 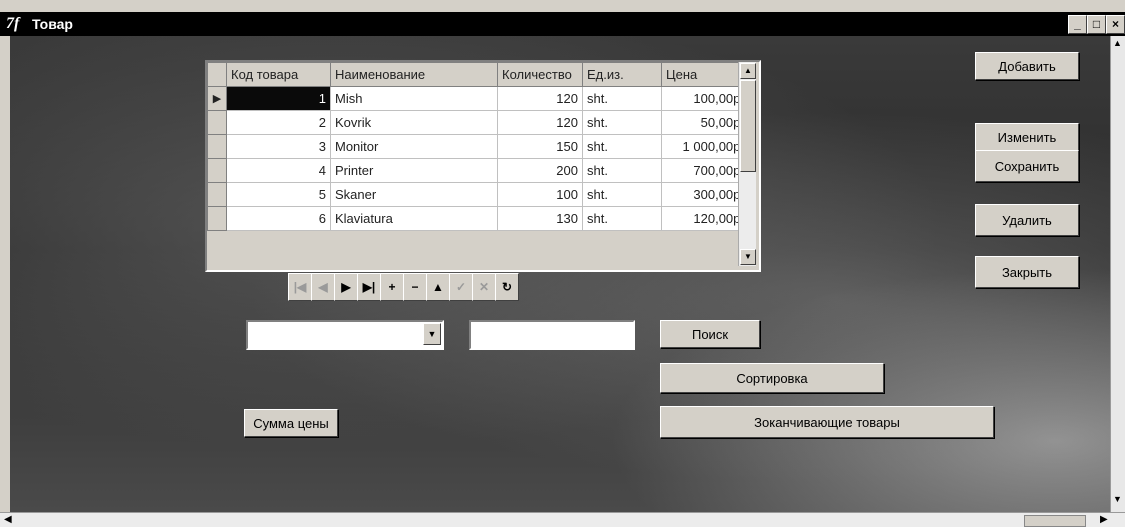 What do you see at coordinates (540, 146) in the screenshot?
I see `cell-quantity: 150` at bounding box center [540, 146].